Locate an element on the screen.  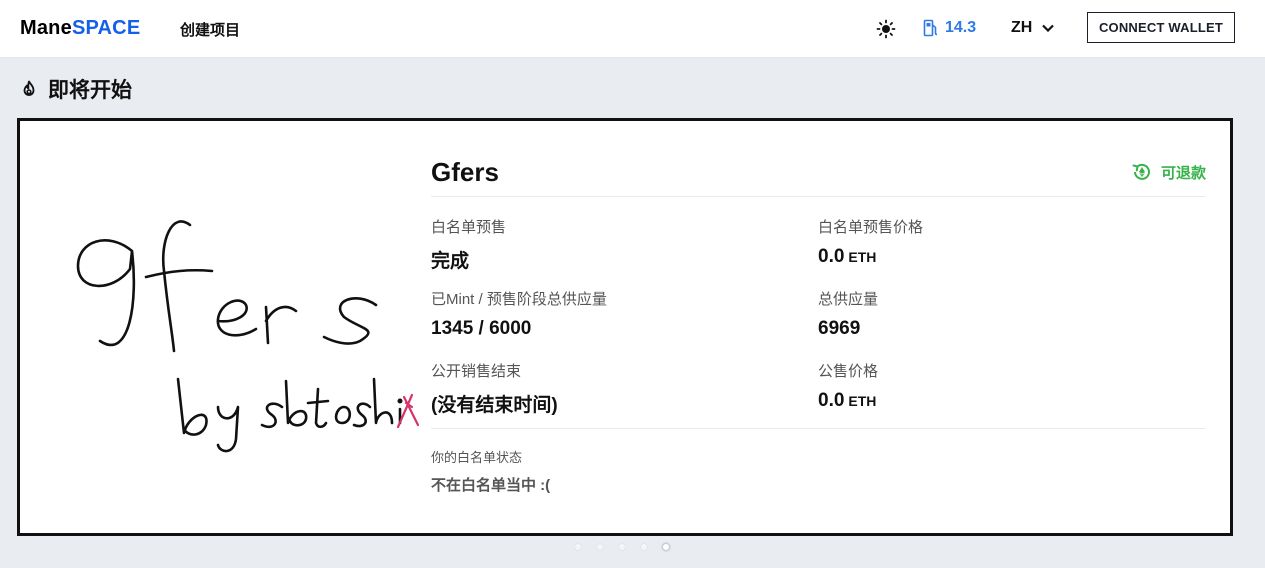
refund-badge: 可退款 is located at coordinates (1168, 172).